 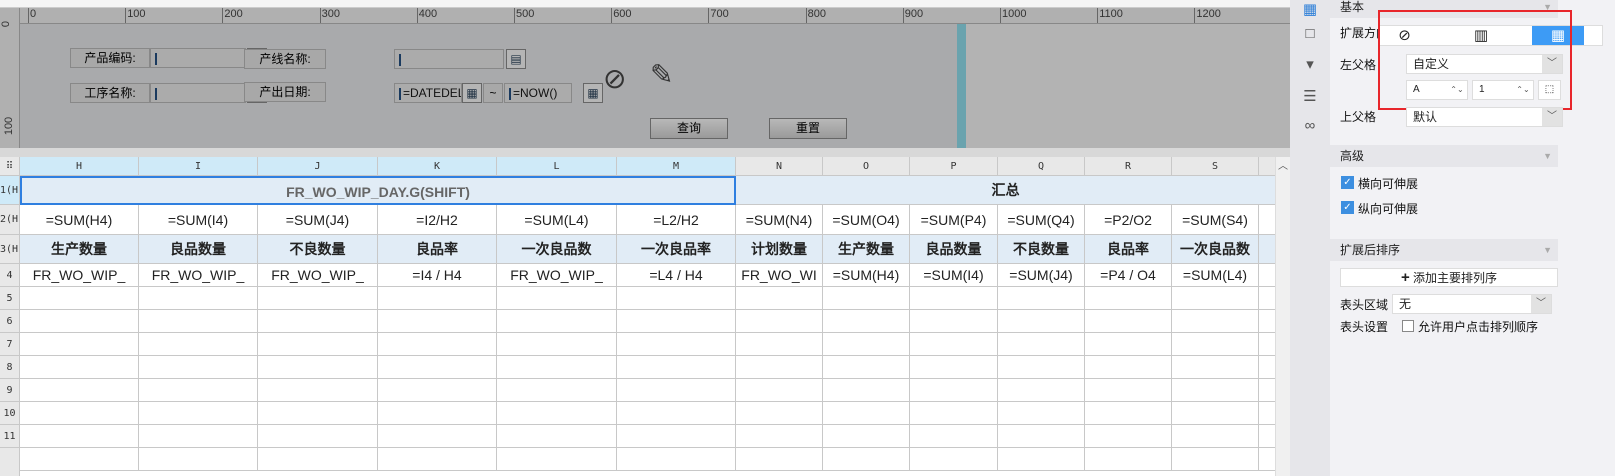 I want to click on query-button: 查询, so click(x=689, y=128).